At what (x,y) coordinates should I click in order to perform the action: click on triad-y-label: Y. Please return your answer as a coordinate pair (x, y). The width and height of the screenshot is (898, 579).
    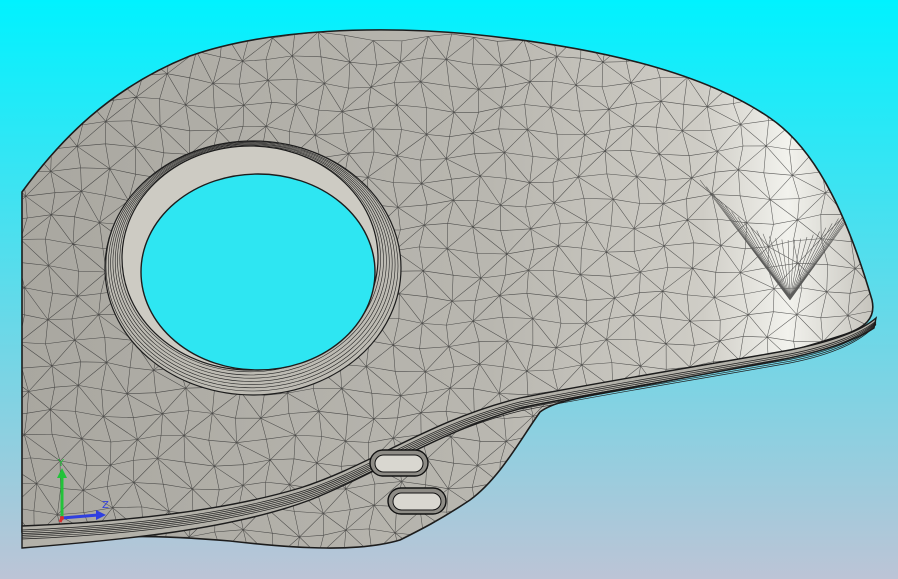
    Looking at the image, I should click on (61, 463).